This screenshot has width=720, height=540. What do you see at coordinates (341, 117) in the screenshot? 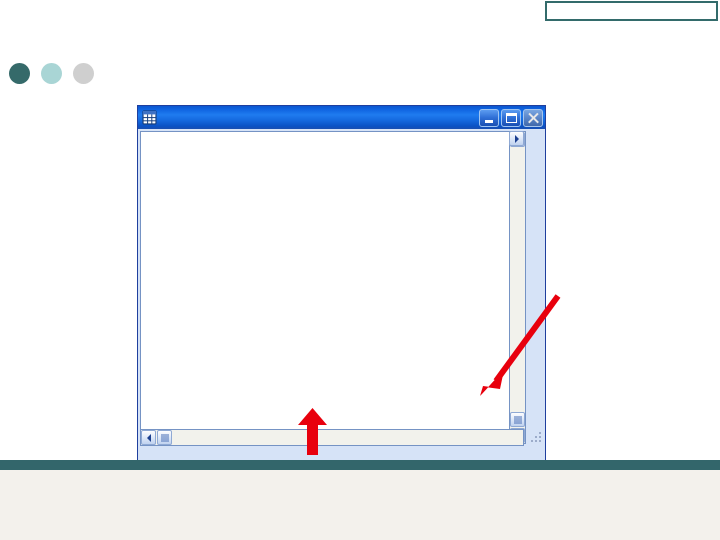
I see `session-titlebar` at bounding box center [341, 117].